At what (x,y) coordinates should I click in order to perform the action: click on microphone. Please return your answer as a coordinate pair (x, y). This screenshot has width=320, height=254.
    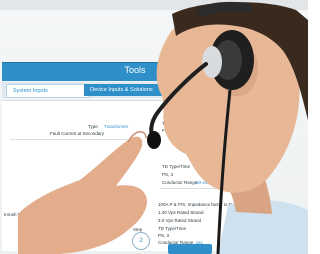
    Looking at the image, I should click on (154, 140).